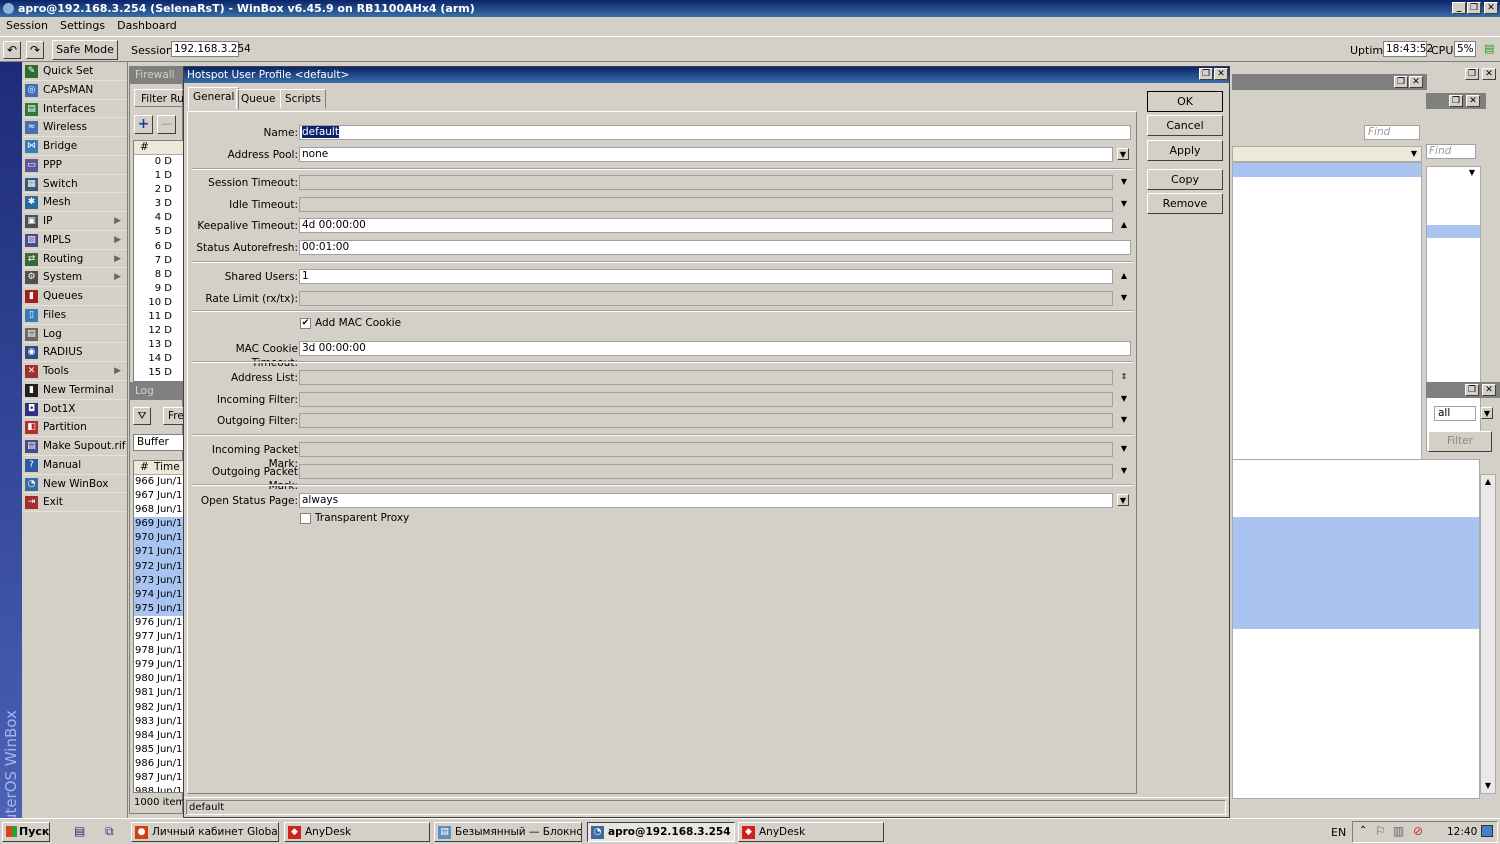 The height and width of the screenshot is (844, 1500). Describe the element at coordinates (1416, 82) in the screenshot. I see `bg-window-1-close: ✕` at that location.